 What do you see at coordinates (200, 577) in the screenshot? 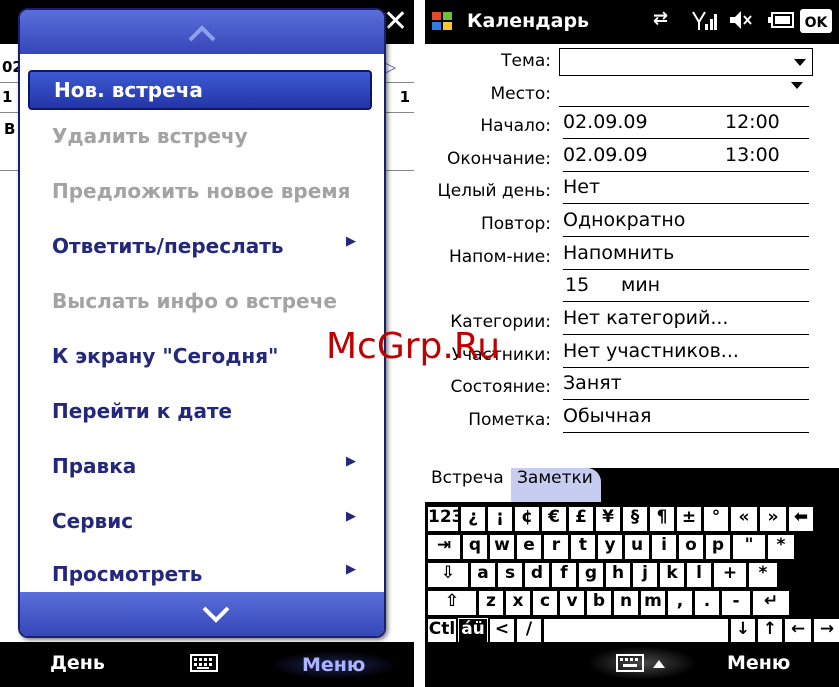
I see `menu-item-view: Просмотреть ▶` at bounding box center [200, 577].